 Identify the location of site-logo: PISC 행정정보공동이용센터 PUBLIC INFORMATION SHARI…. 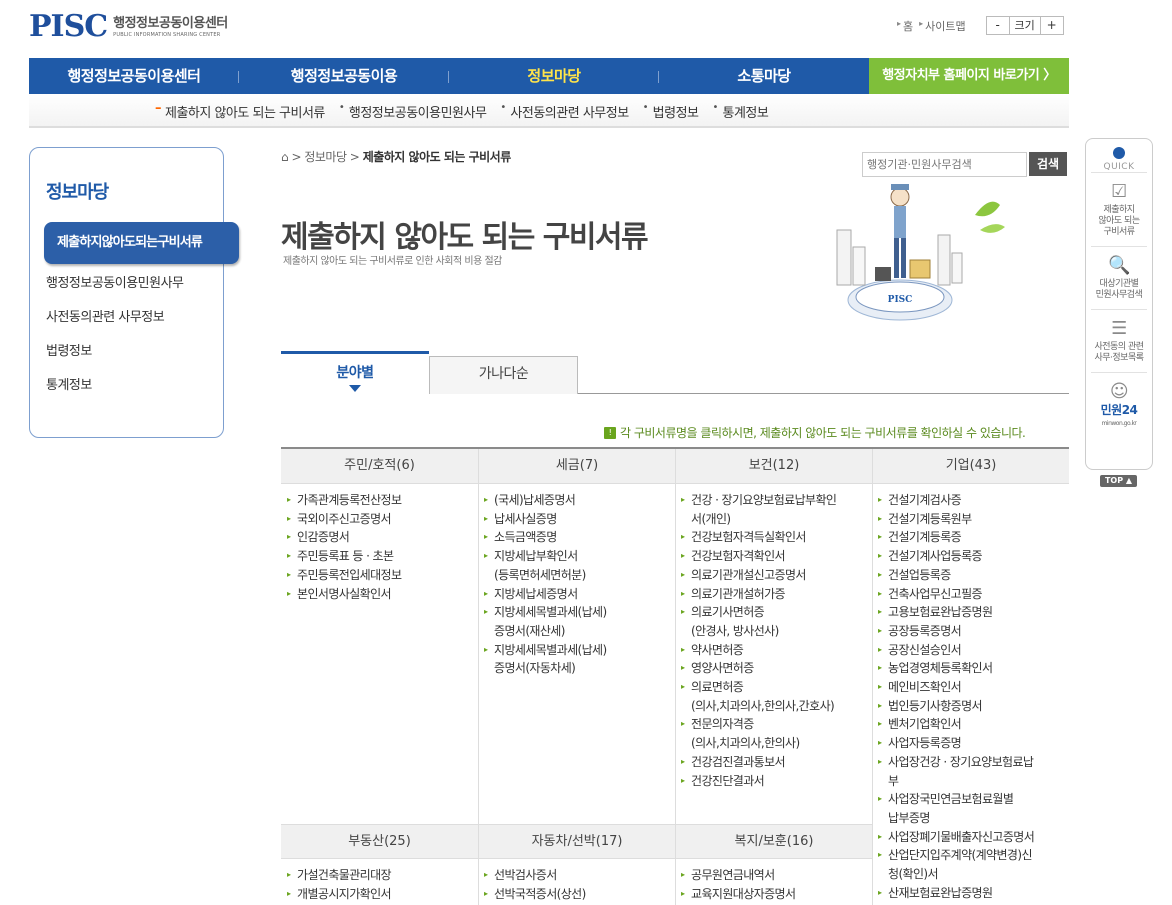
(128, 27).